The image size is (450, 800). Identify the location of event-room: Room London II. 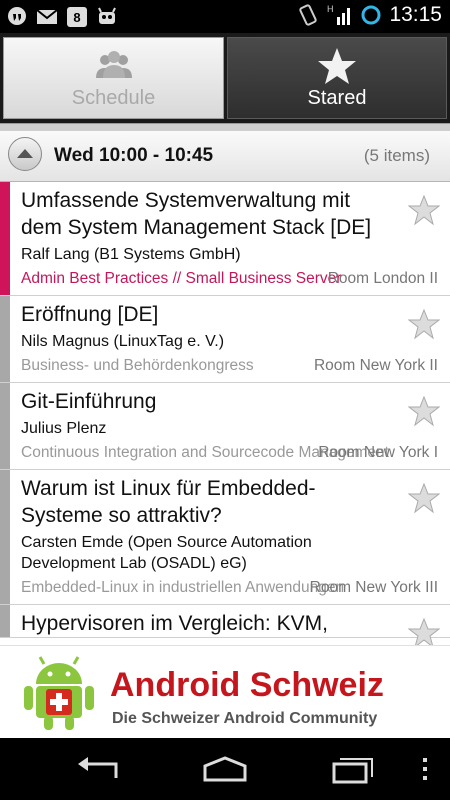
(382, 278).